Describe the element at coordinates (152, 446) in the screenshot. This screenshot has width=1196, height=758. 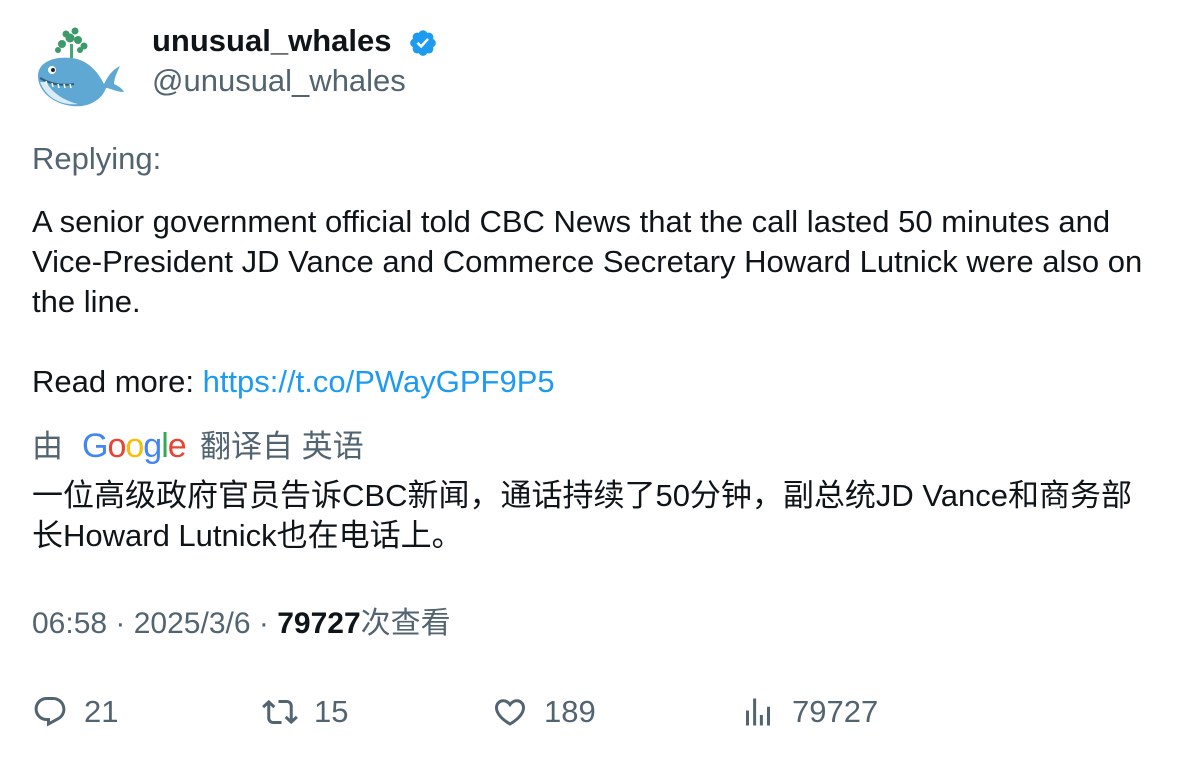
I see `google-letter: g` at that location.